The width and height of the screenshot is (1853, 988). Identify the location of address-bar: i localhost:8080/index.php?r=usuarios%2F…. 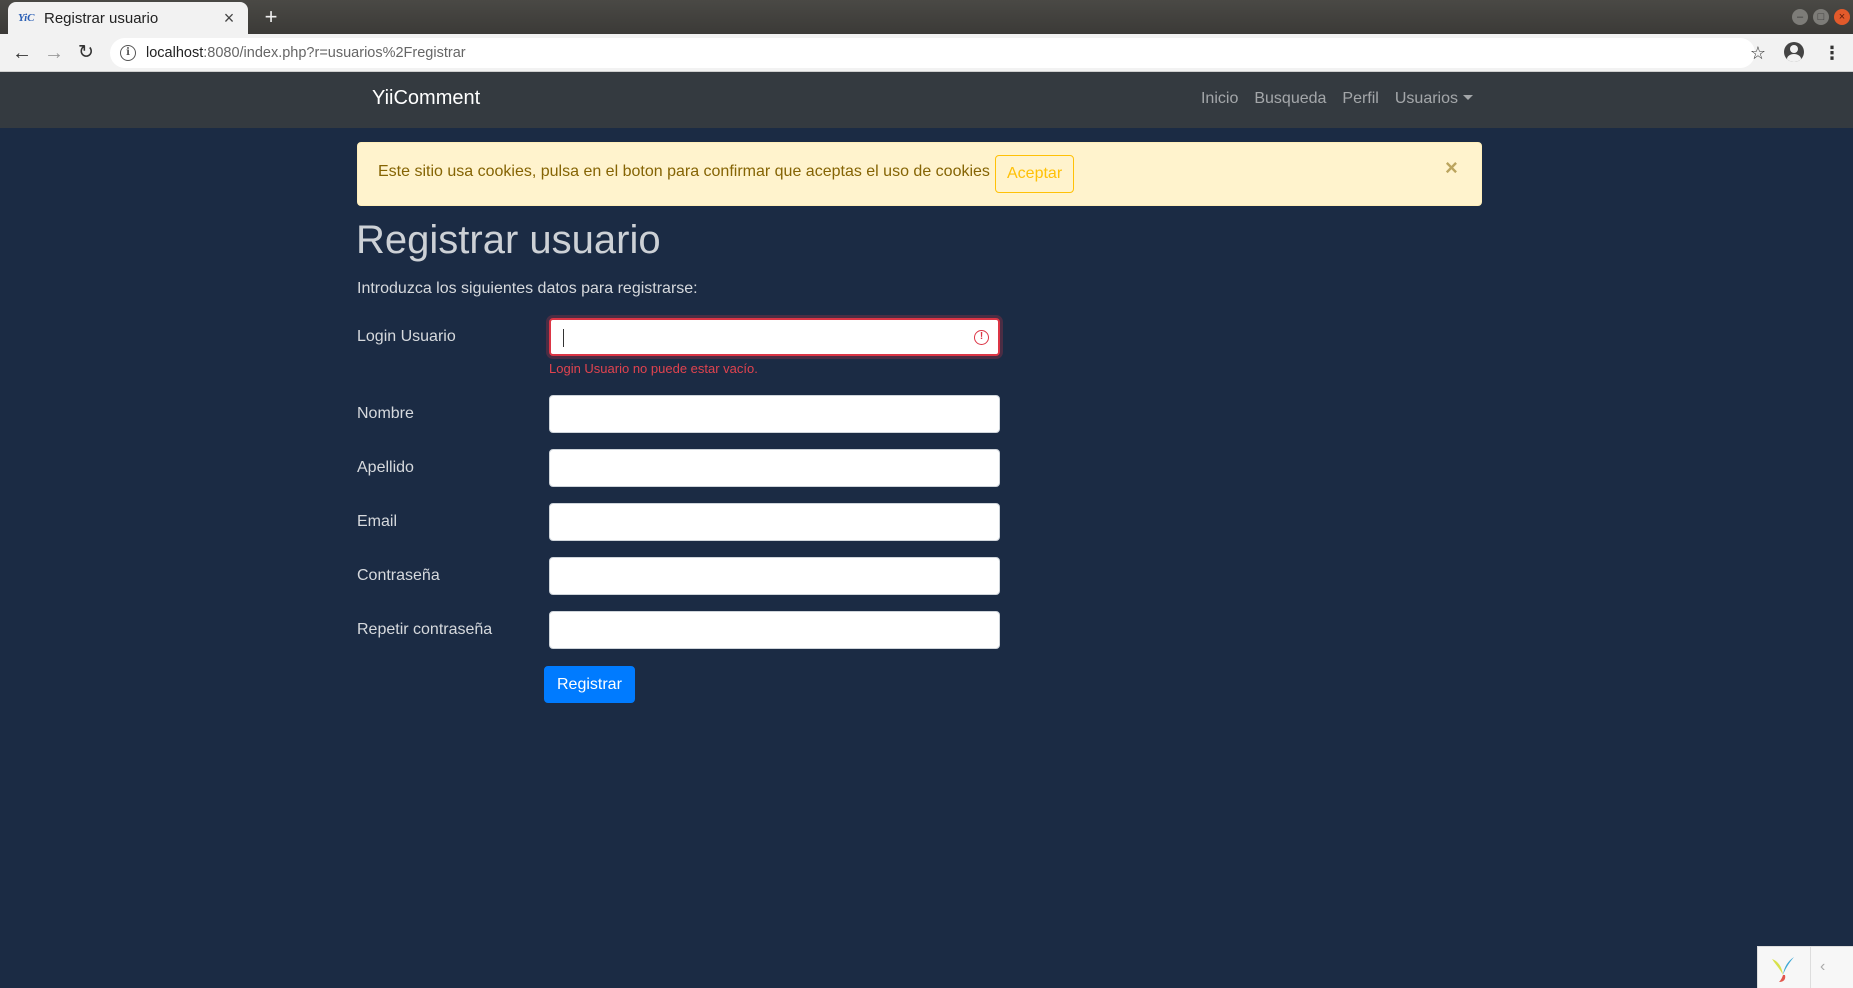
(932, 53).